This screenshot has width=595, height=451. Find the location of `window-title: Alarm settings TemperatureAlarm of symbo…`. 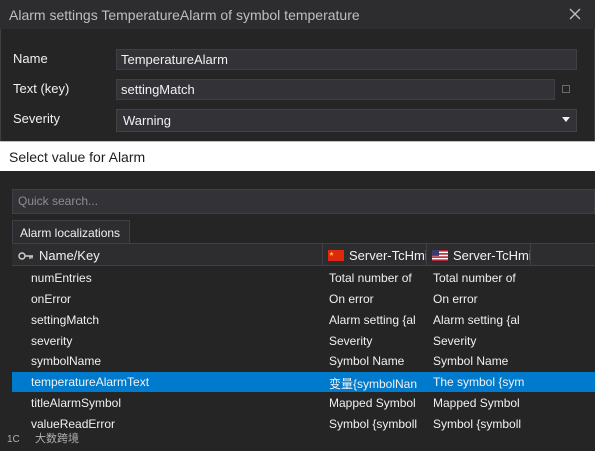

window-title: Alarm settings TemperatureAlarm of symbo… is located at coordinates (184, 15).